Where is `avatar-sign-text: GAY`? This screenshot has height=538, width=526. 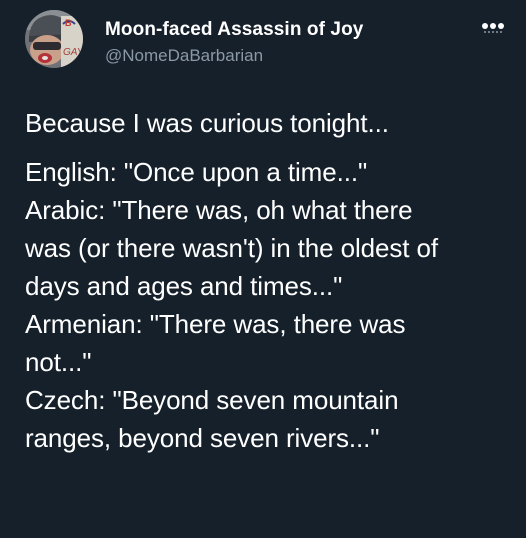 avatar-sign-text: GAY is located at coordinates (73, 52).